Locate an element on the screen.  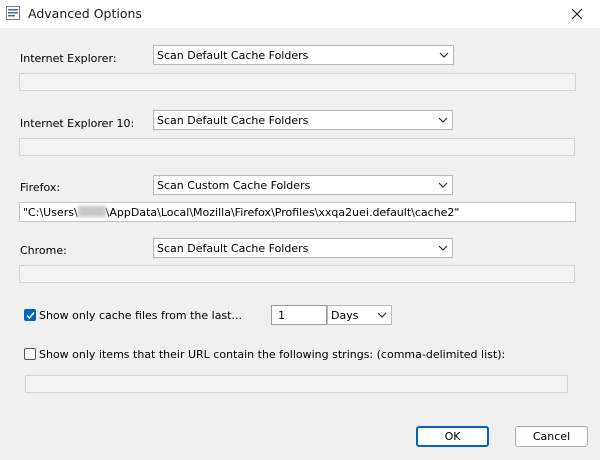
firefox-mode-select: Scan Custom Cache Folders is located at coordinates (303, 185).